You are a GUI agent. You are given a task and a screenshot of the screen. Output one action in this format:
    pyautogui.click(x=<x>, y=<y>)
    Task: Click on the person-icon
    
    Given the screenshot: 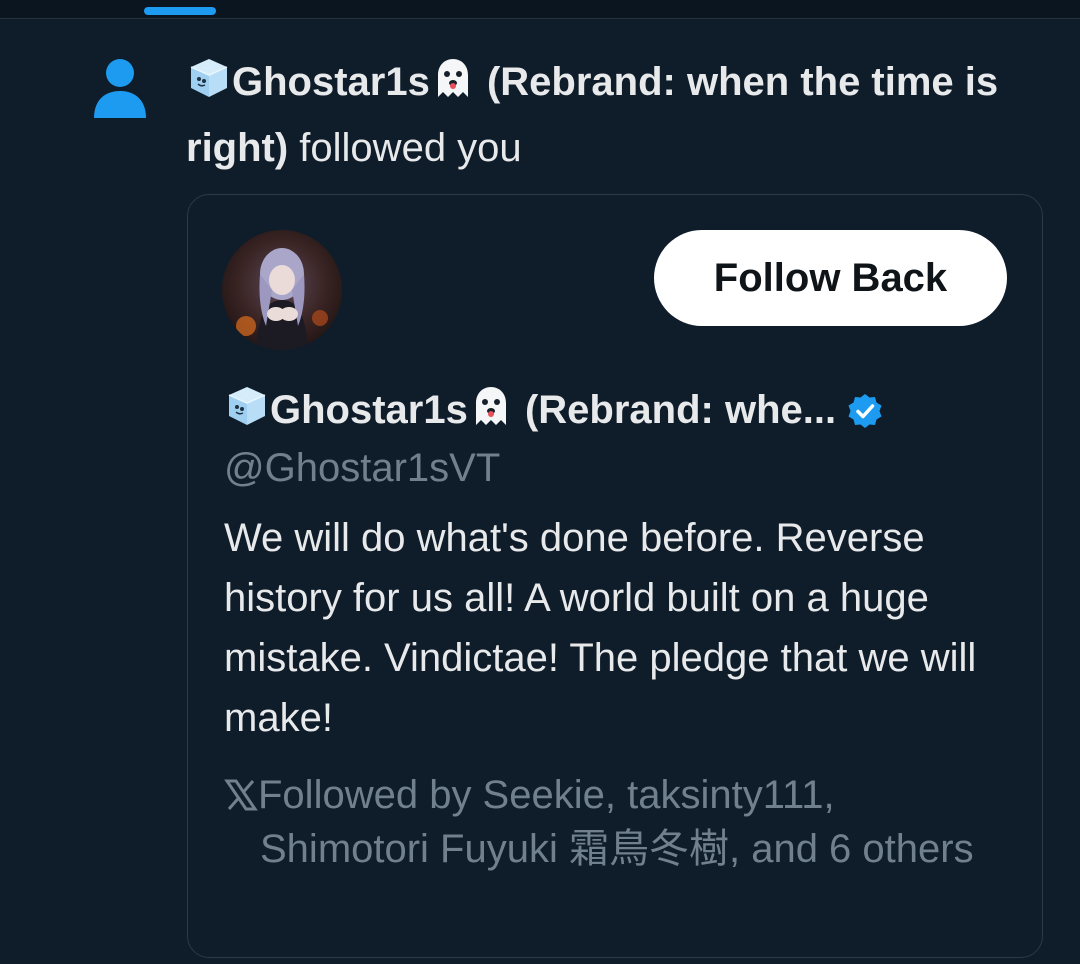 What is the action you would take?
    pyautogui.click(x=120, y=89)
    